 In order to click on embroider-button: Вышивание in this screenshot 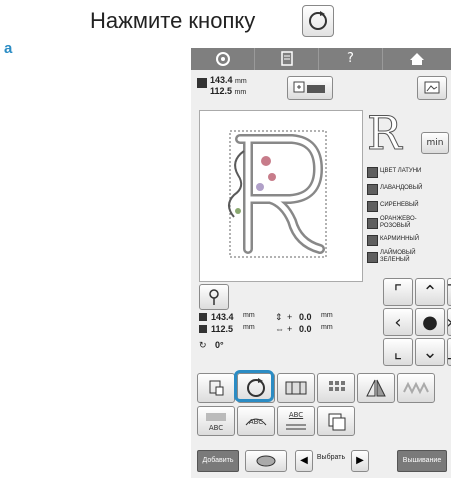, I will do `click(422, 461)`.